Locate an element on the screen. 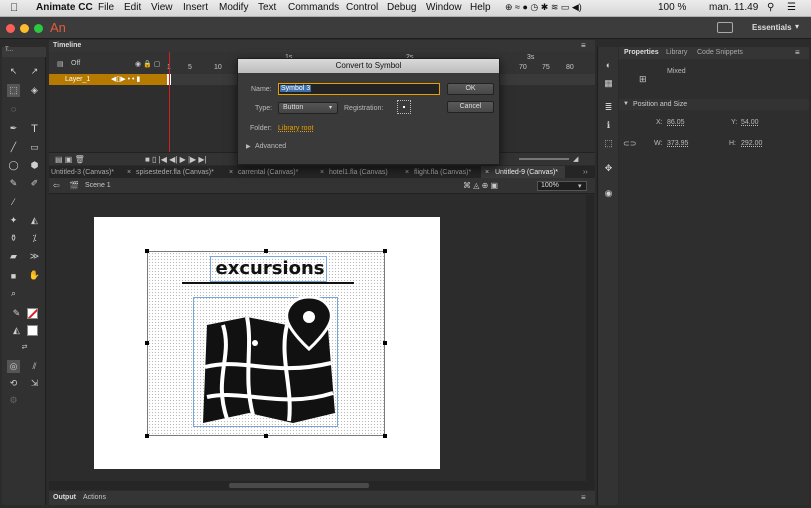 This screenshot has height=508, width=811. paint-brush-icon: ⁄ is located at coordinates (13, 201).